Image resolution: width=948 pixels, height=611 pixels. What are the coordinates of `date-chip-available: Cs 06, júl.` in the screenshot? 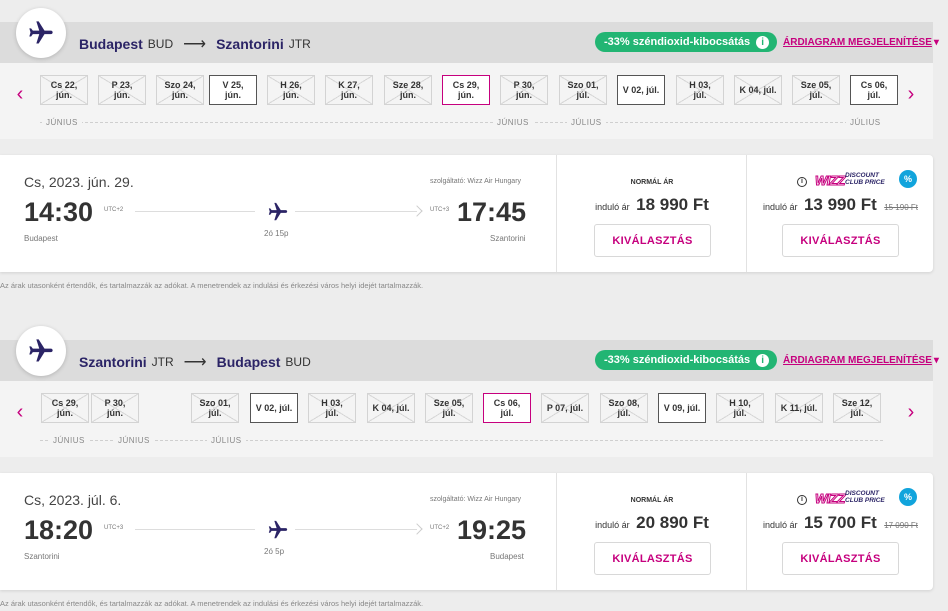 It's located at (874, 90).